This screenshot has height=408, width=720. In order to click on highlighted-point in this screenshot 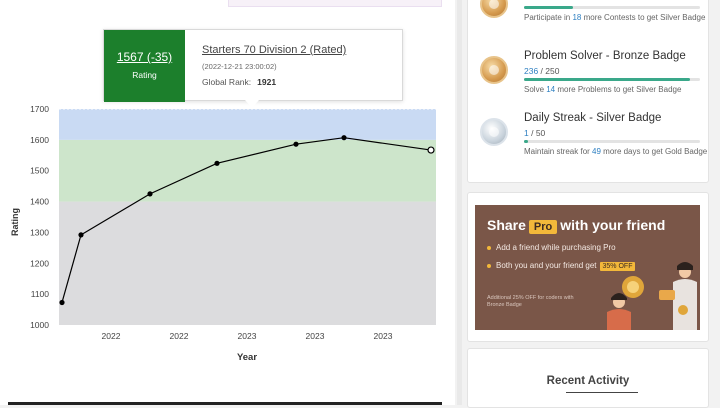, I will do `click(431, 150)`.